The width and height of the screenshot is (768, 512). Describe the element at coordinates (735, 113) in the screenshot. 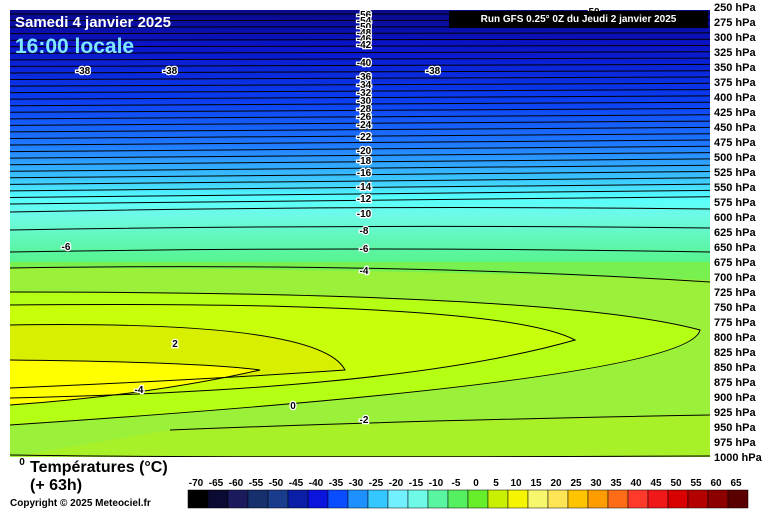

I see `pressure-tick-label: 425 hPa` at that location.